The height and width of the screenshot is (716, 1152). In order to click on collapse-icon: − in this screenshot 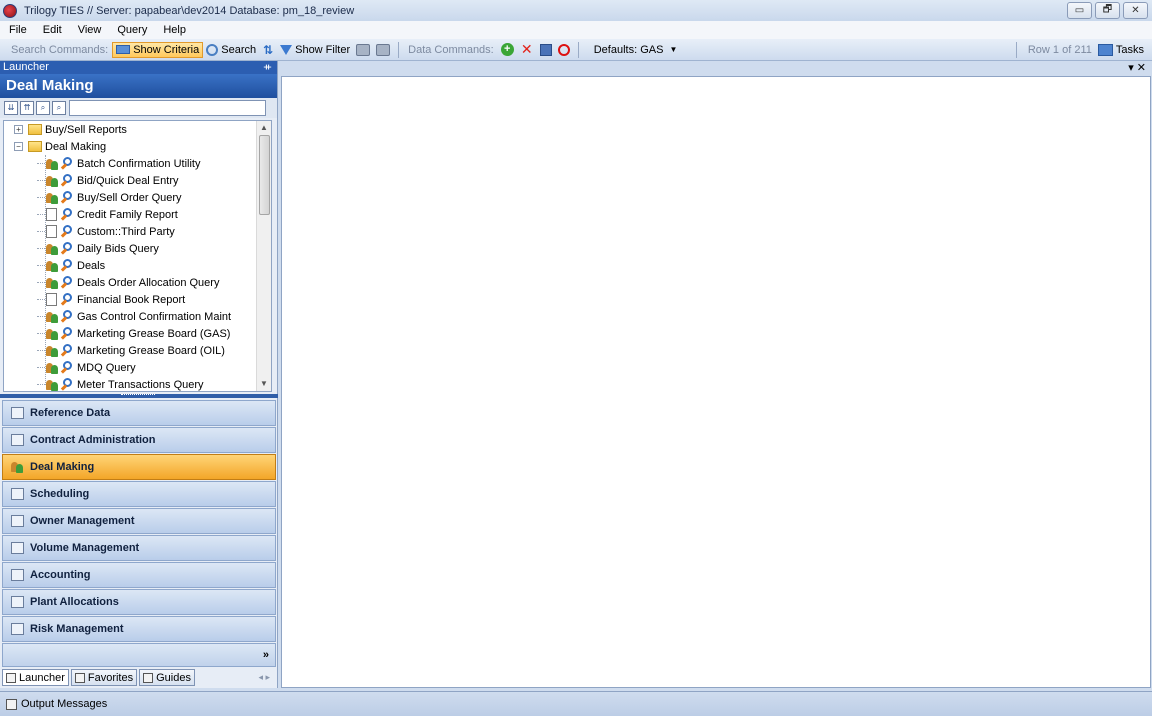, I will do `click(18, 146)`.